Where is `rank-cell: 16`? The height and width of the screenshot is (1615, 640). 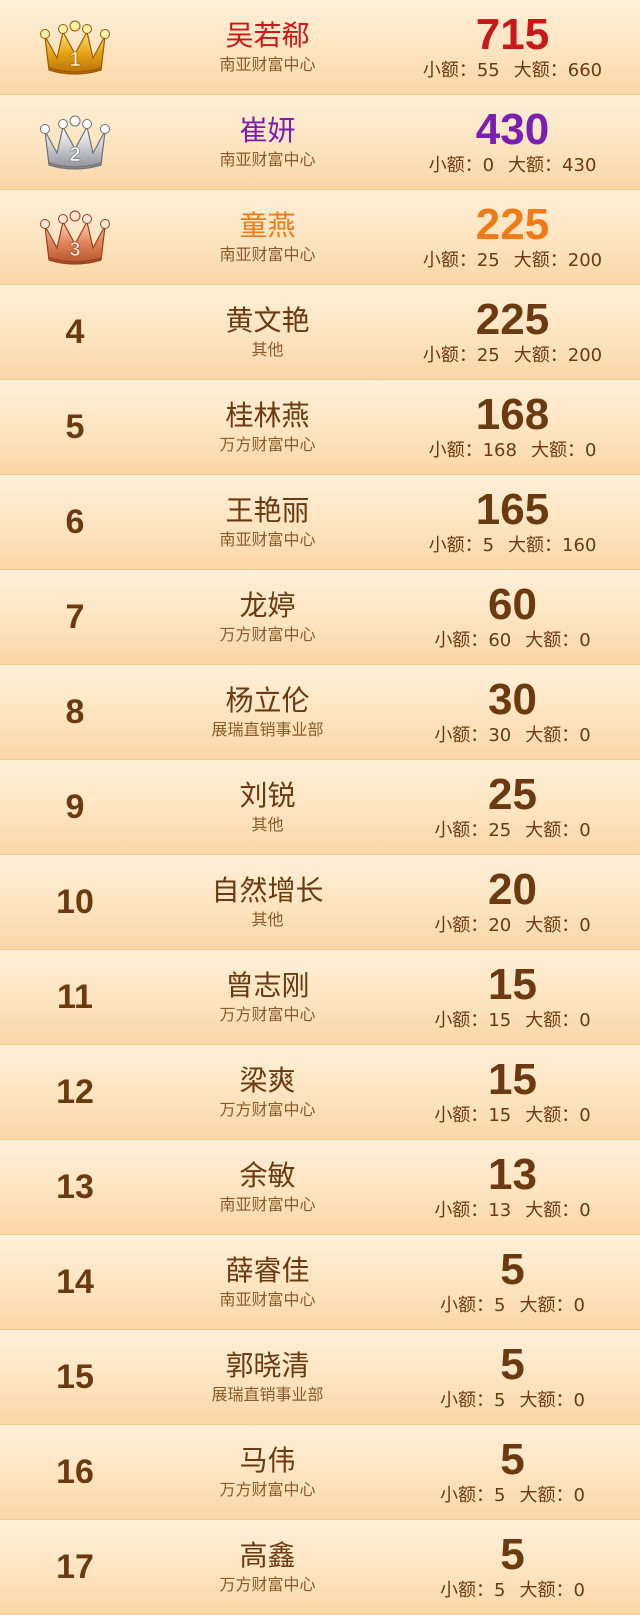 rank-cell: 16 is located at coordinates (75, 1472).